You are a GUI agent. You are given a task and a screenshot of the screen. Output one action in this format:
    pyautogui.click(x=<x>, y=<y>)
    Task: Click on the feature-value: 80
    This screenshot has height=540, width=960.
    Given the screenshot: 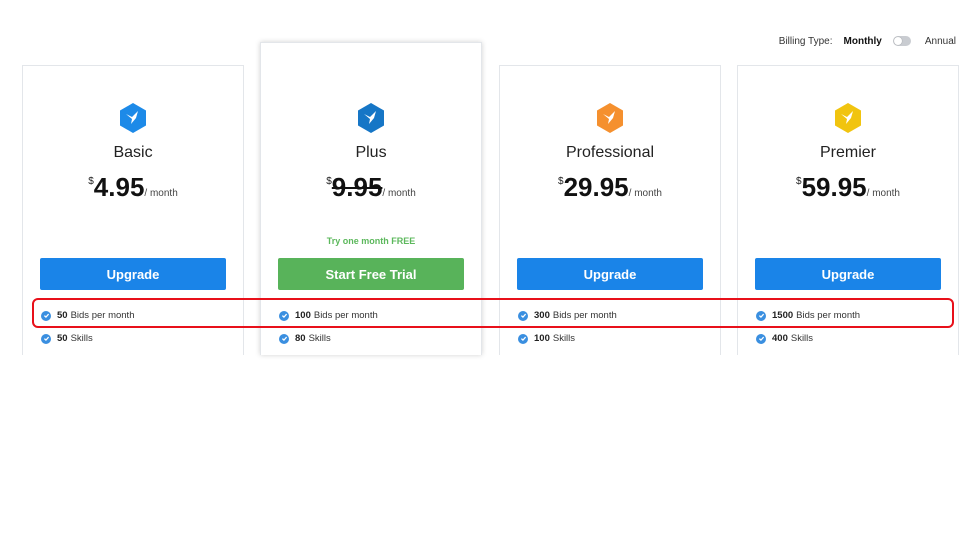 What is the action you would take?
    pyautogui.click(x=300, y=338)
    